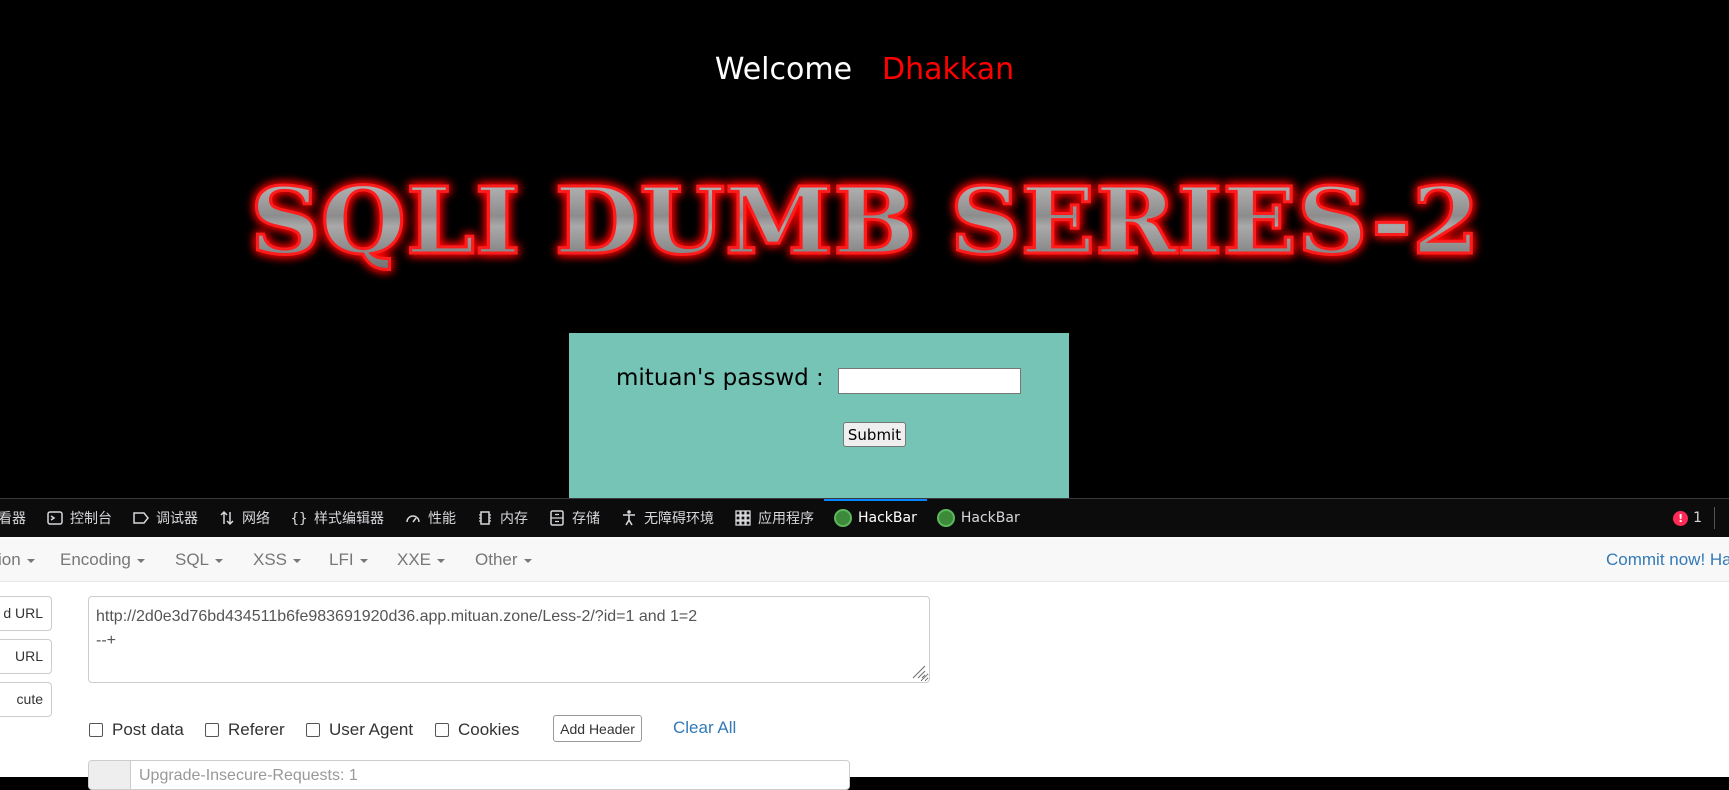 The width and height of the screenshot is (1729, 790). I want to click on menu-label: XSS, so click(270, 559).